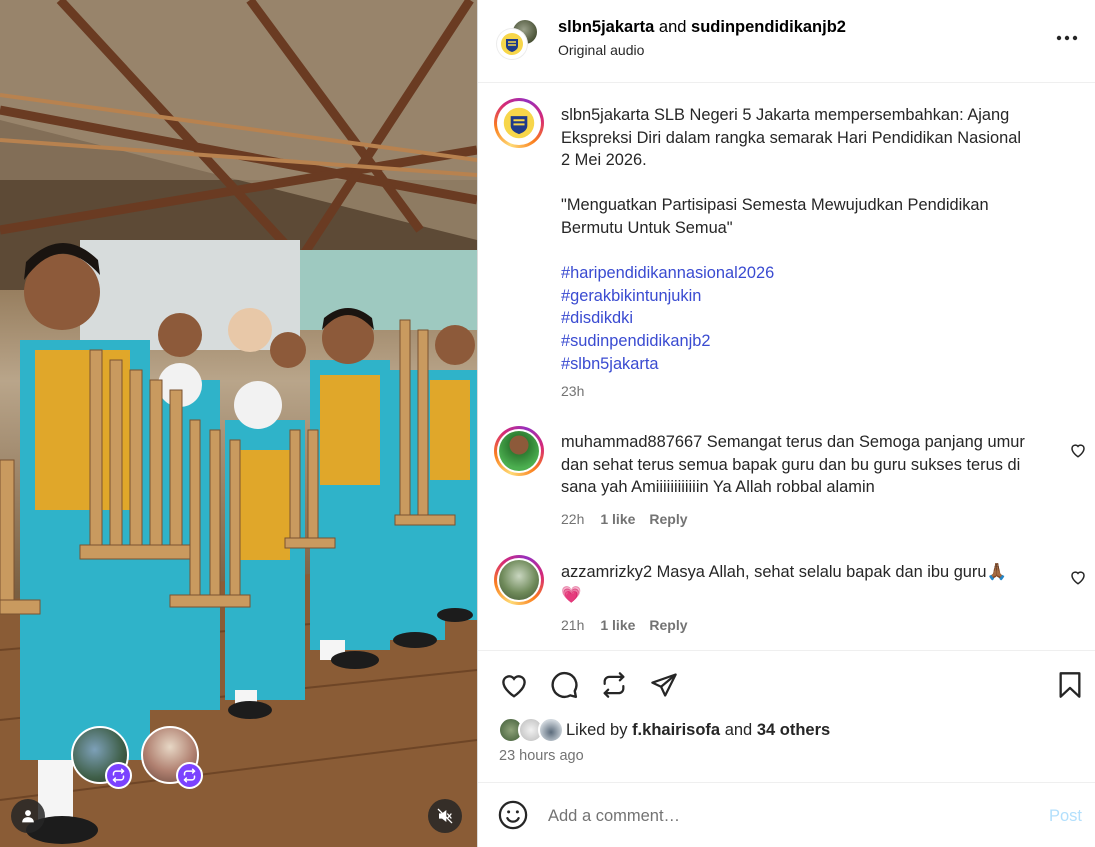 Image resolution: width=1095 pixels, height=847 pixels. I want to click on heart-icon, so click(514, 686).